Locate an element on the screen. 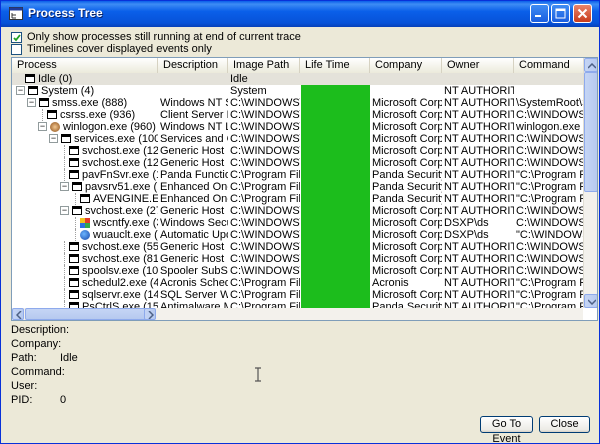 This screenshot has height=444, width=600. cell-company is located at coordinates (407, 91).